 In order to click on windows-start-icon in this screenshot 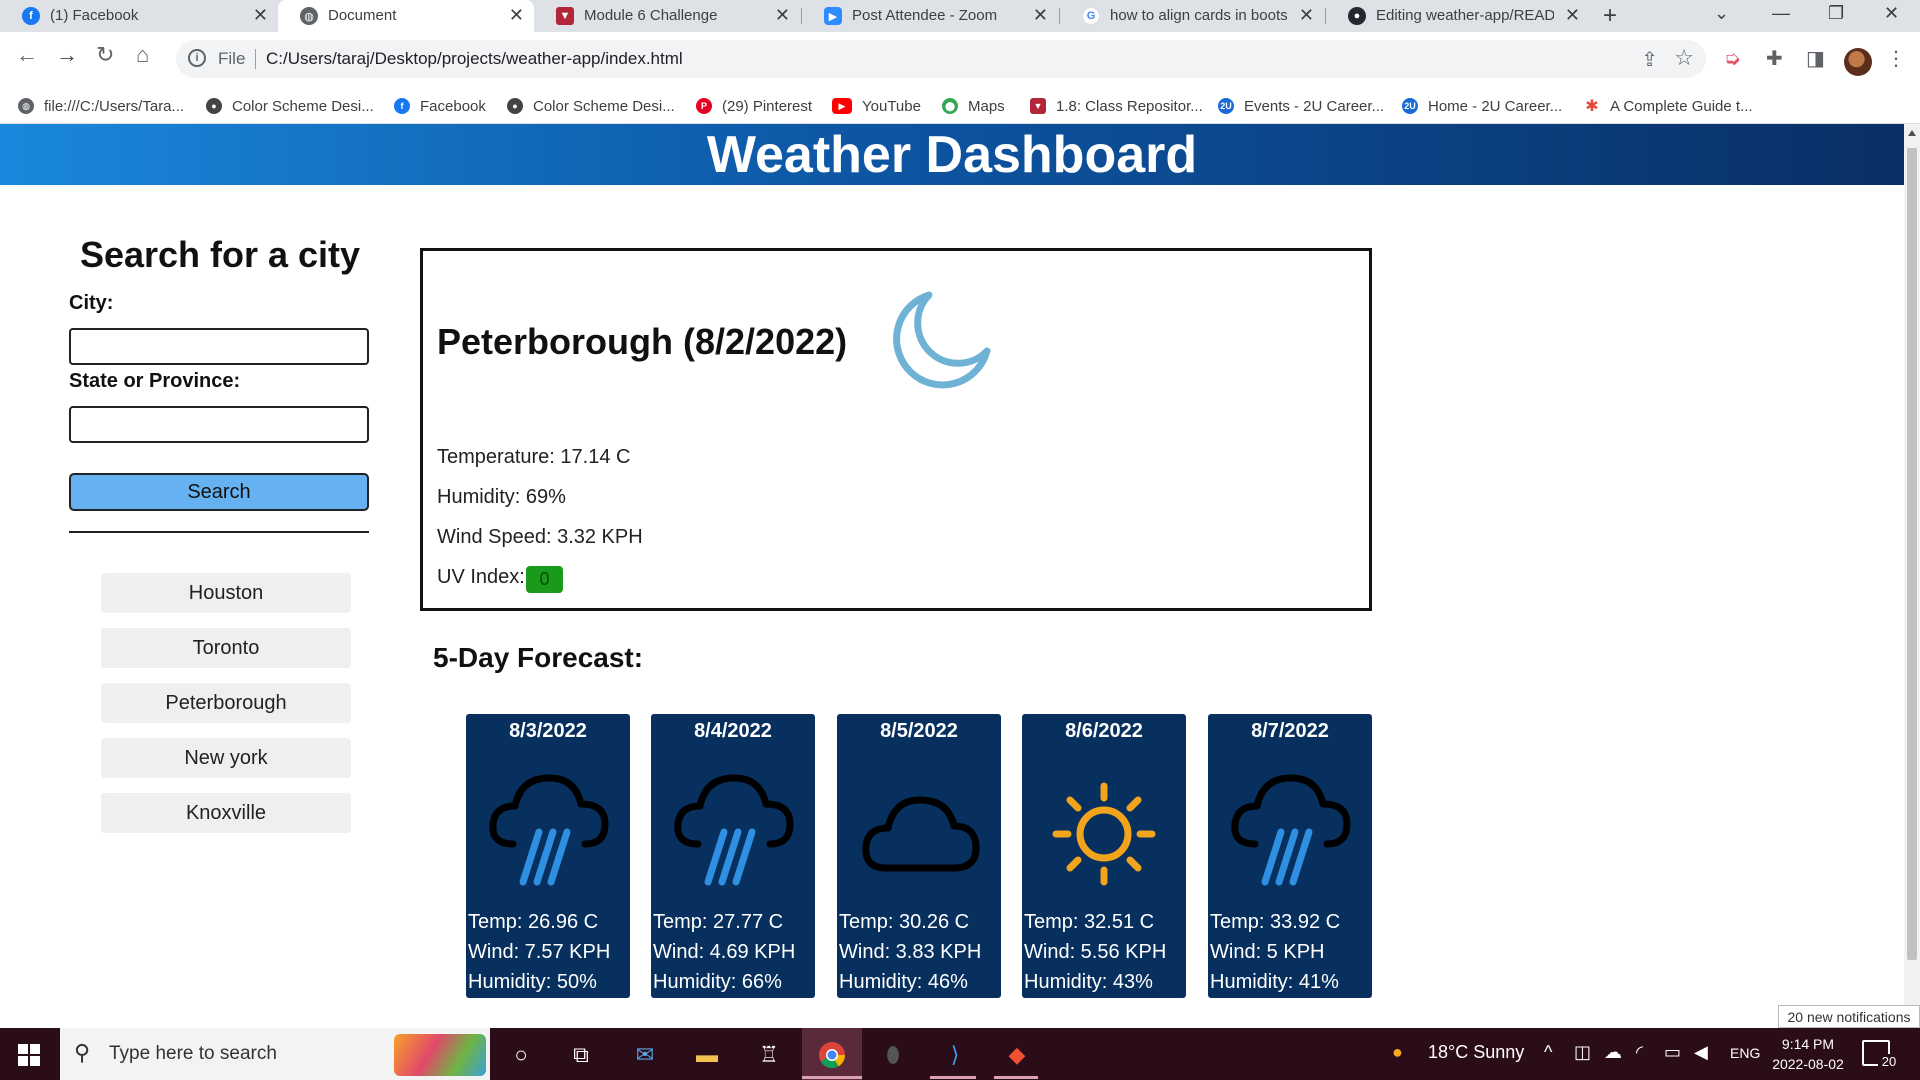, I will do `click(29, 1055)`.